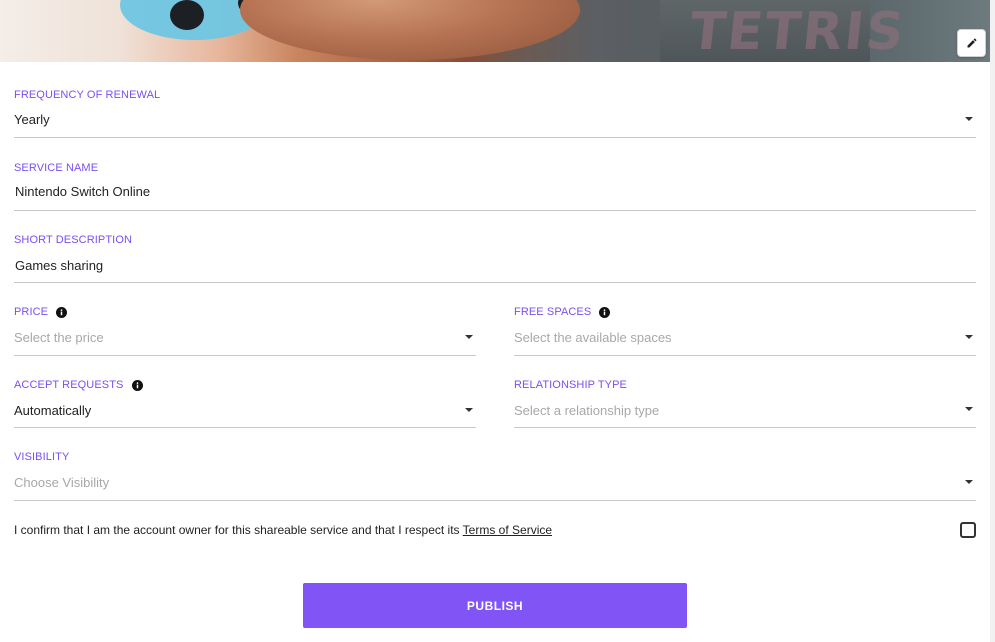 This screenshot has width=995, height=642. What do you see at coordinates (797, 32) in the screenshot?
I see `cover-artwork-text: TETRIS` at bounding box center [797, 32].